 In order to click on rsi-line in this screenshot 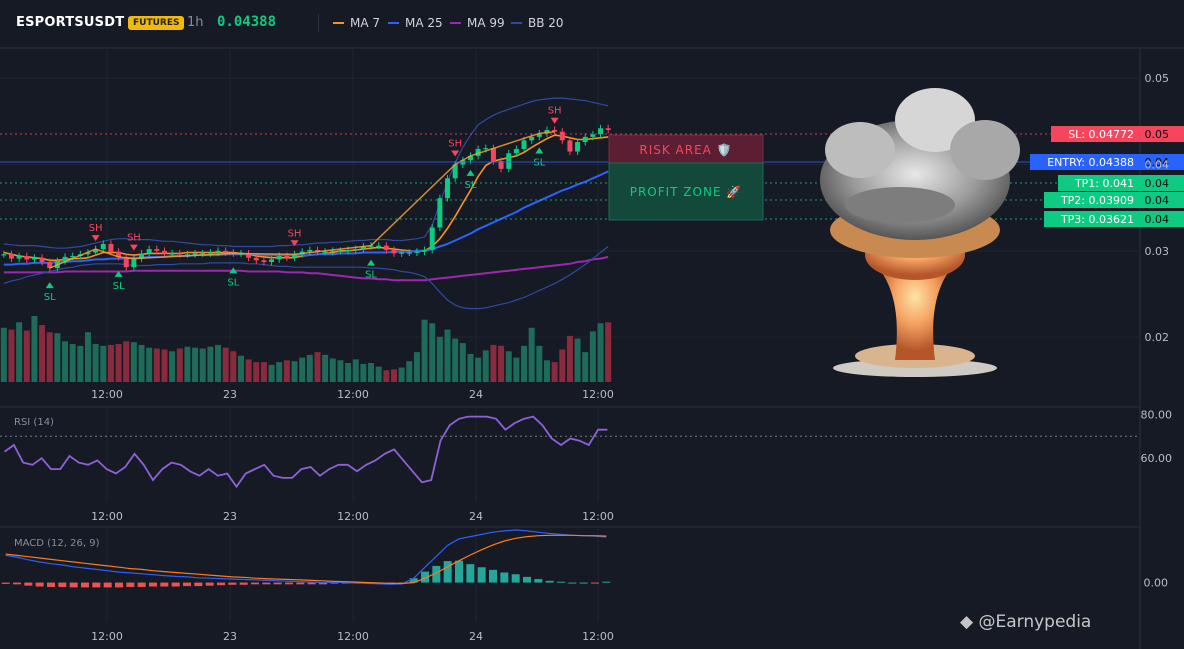, I will do `click(306, 452)`.